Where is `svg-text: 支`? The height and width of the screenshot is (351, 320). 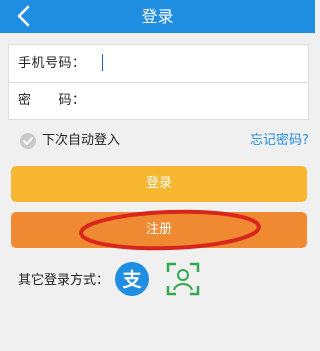 svg-text: 支 is located at coordinates (131, 280).